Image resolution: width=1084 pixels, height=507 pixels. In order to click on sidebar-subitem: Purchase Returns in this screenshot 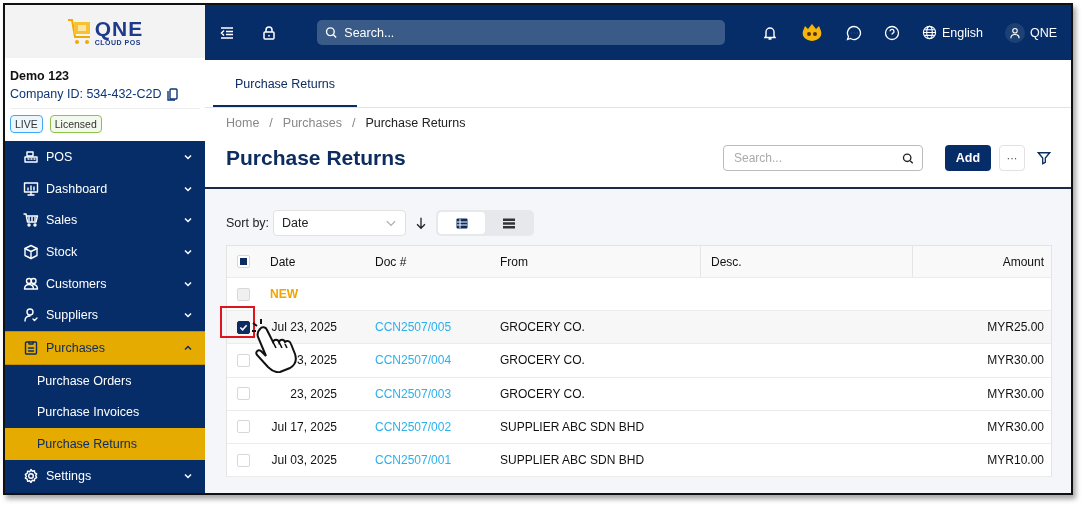, I will do `click(105, 444)`.